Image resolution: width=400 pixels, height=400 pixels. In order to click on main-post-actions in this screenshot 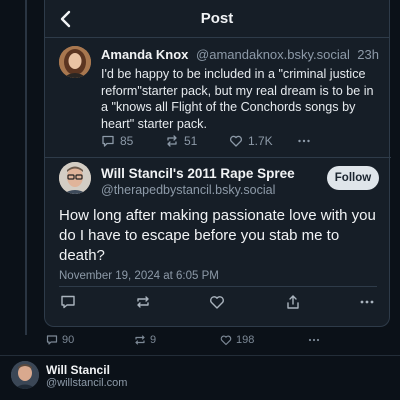, I will do `click(218, 303)`.